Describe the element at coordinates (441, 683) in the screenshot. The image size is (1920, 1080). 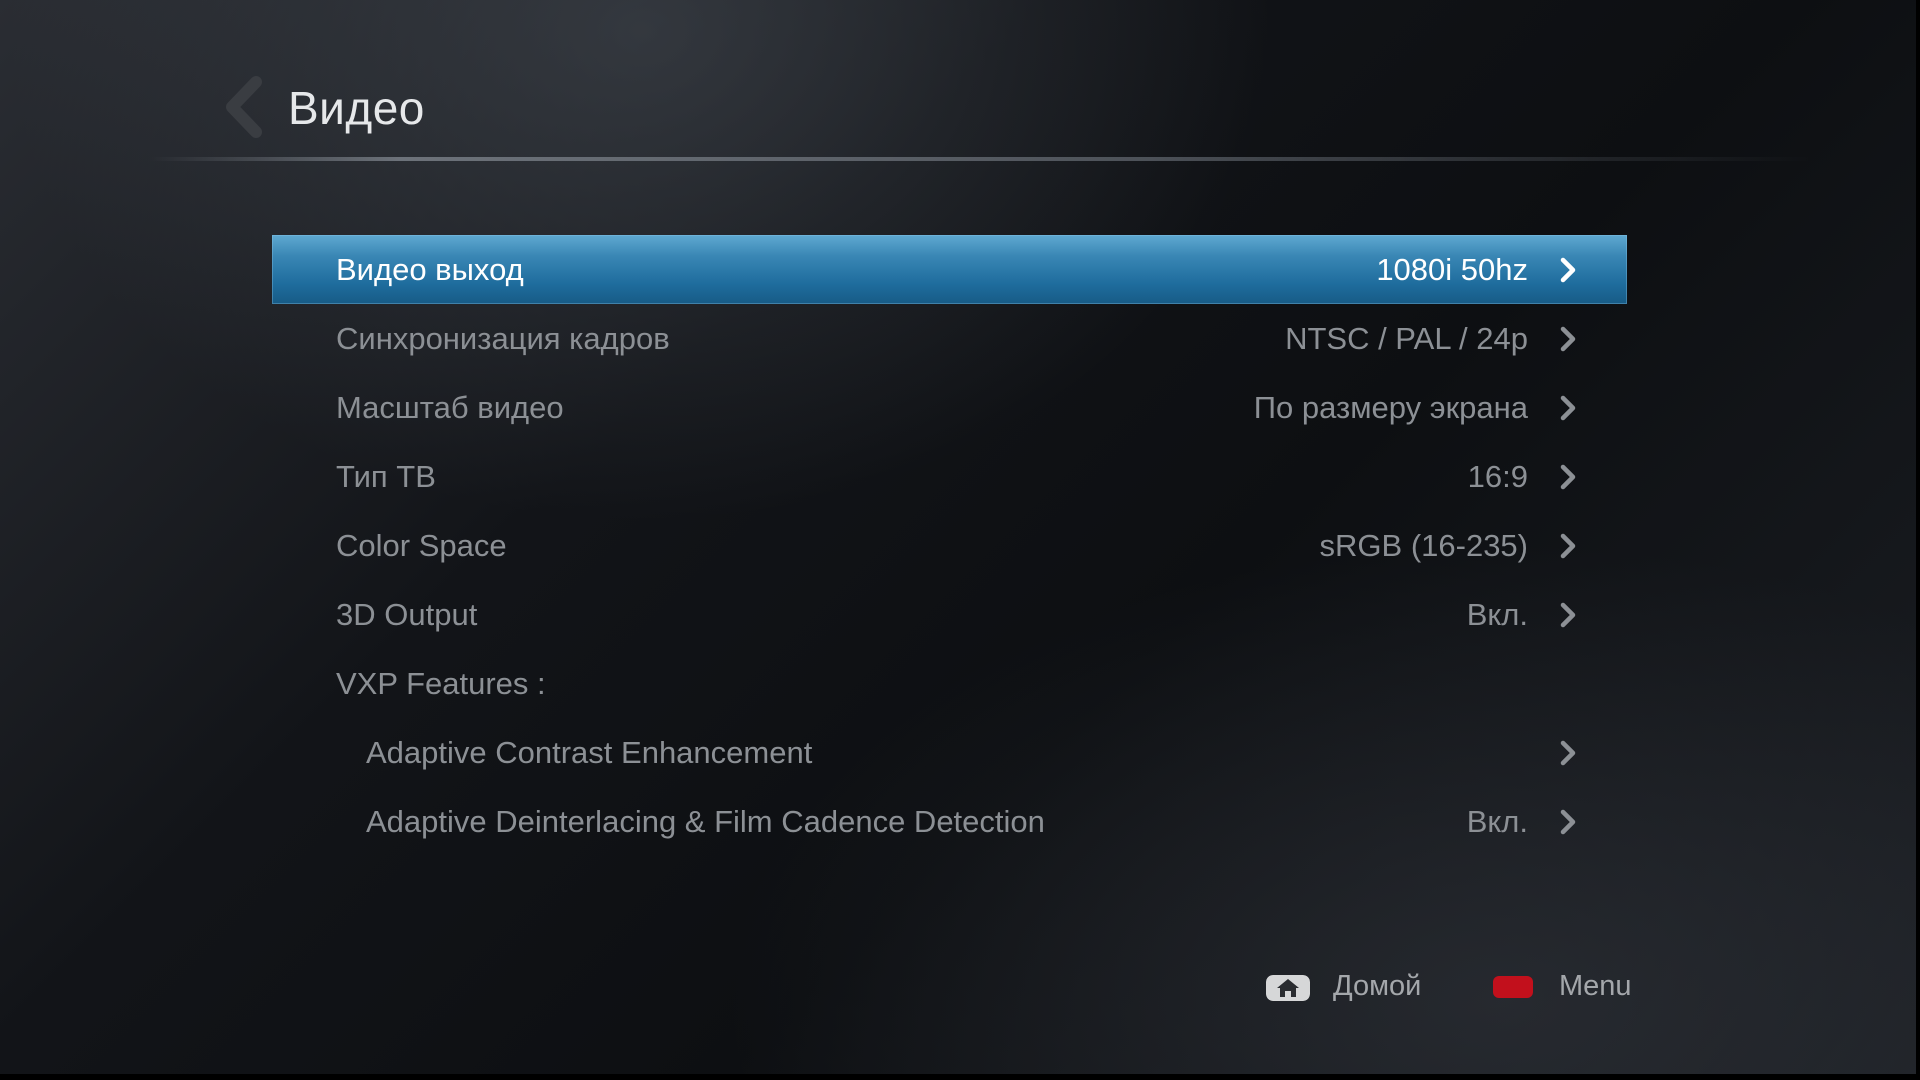
I see `section-heading: VXP Features :` at that location.